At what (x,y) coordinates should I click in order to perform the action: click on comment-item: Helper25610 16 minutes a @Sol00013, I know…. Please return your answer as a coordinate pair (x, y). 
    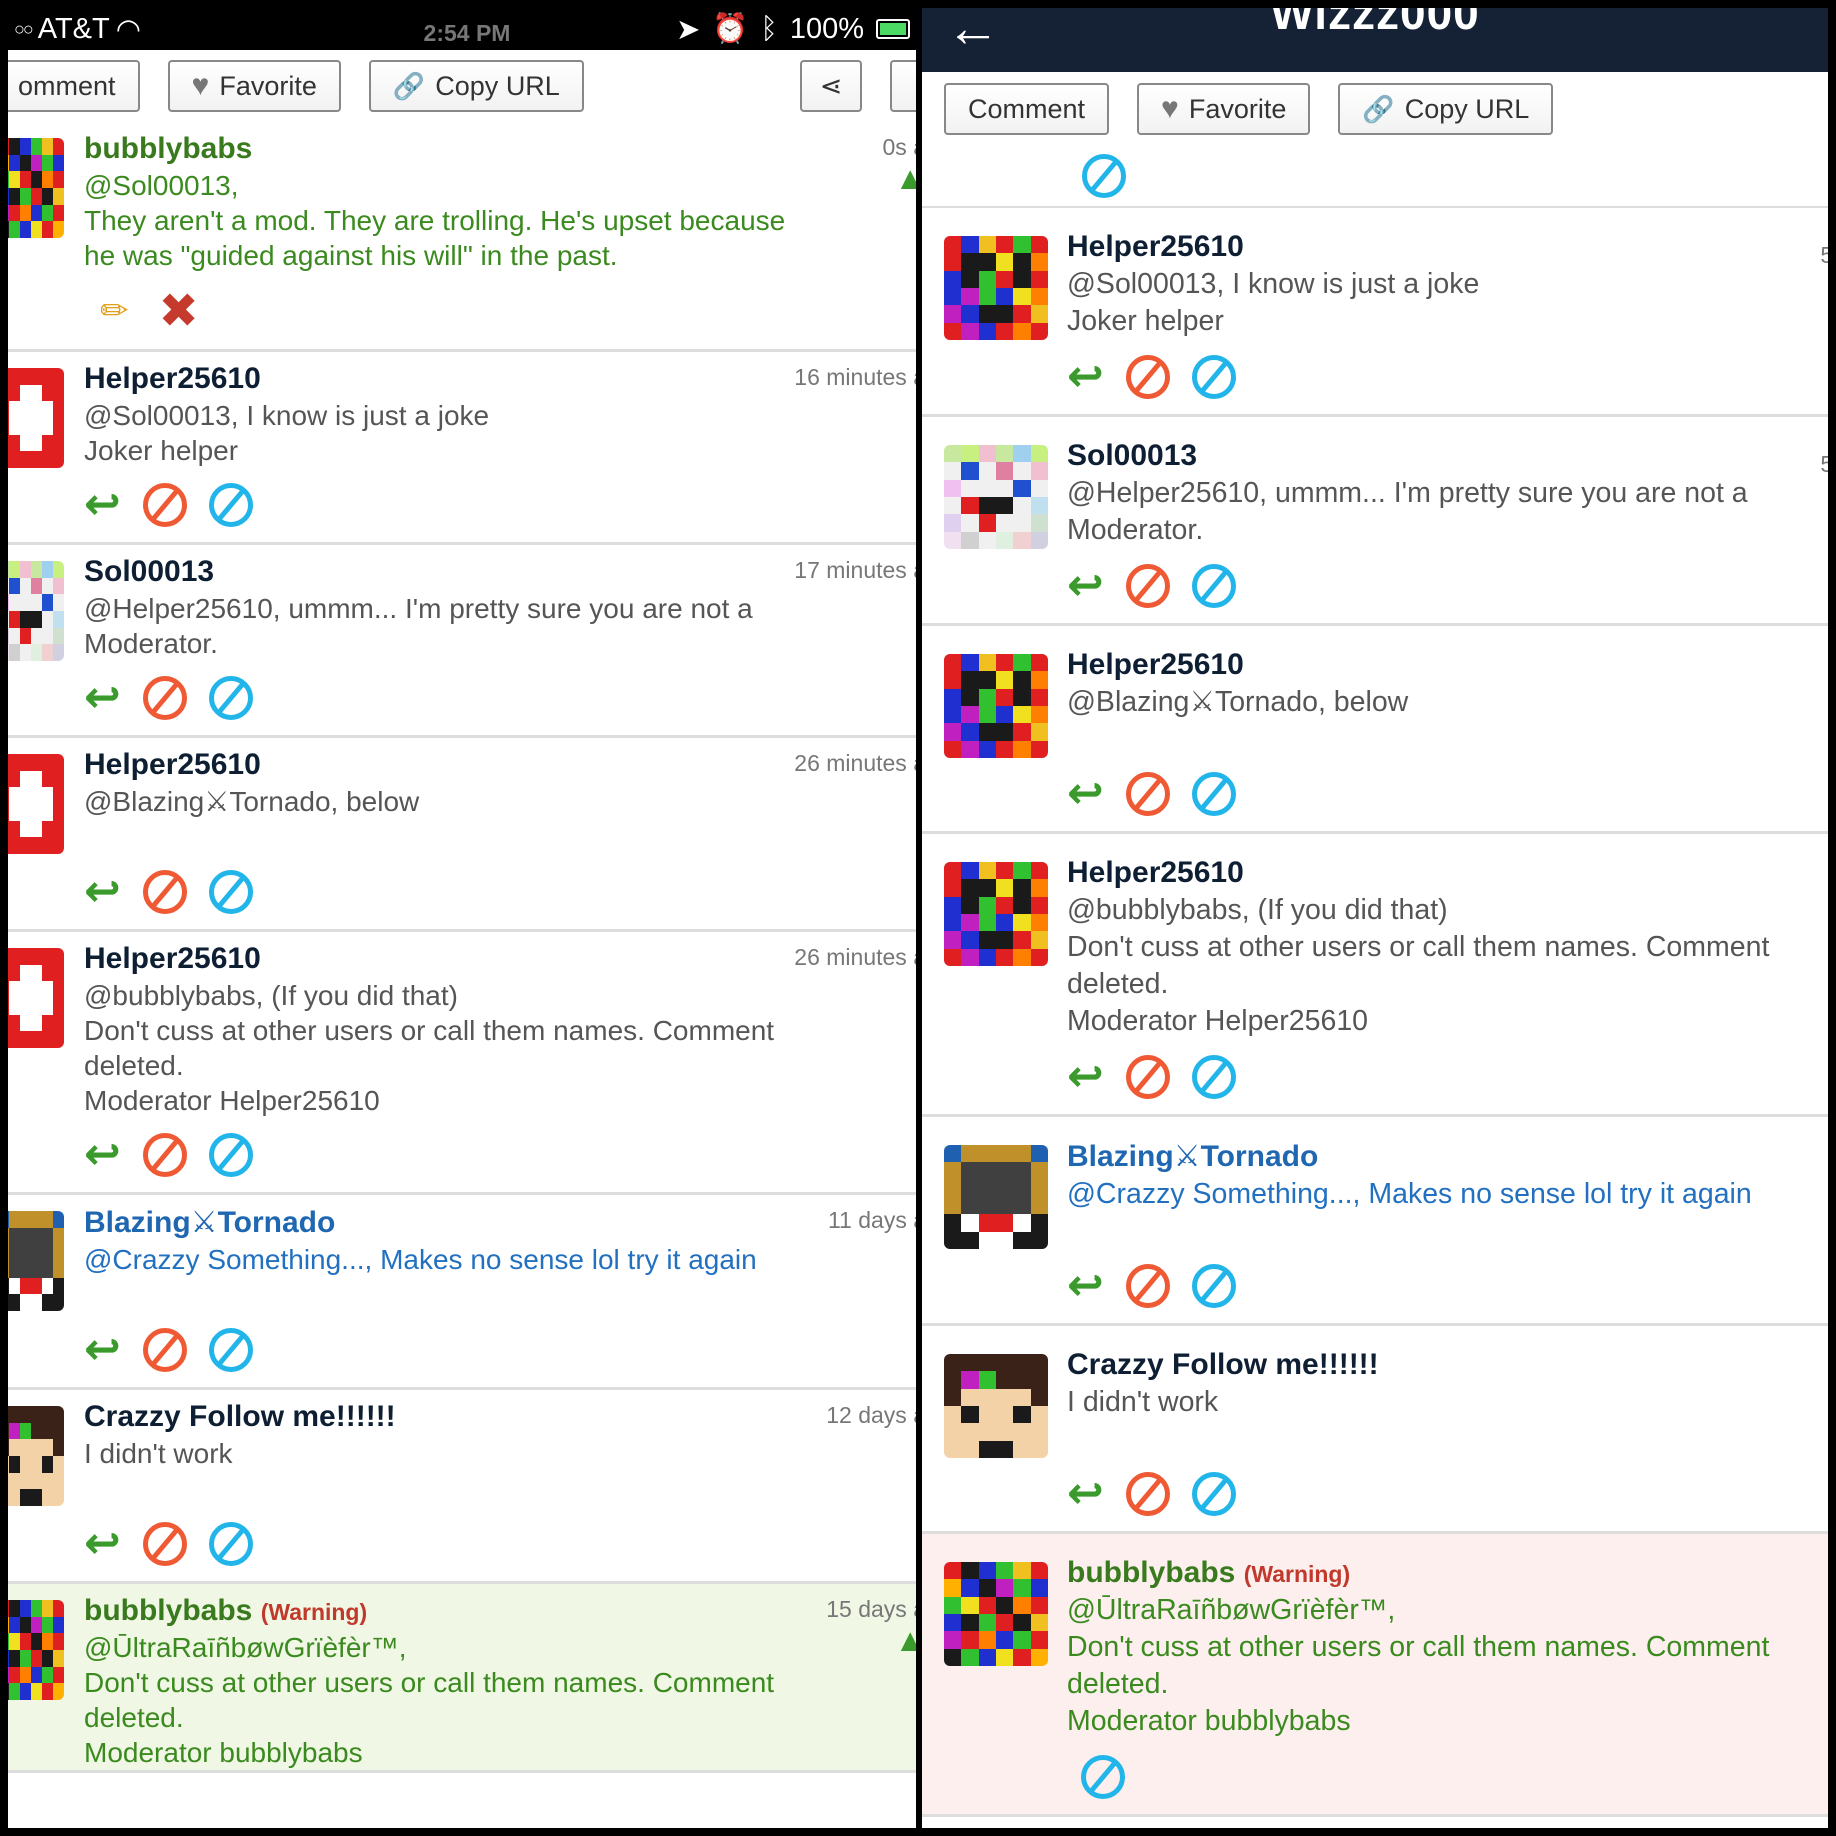
    Looking at the image, I should click on (462, 448).